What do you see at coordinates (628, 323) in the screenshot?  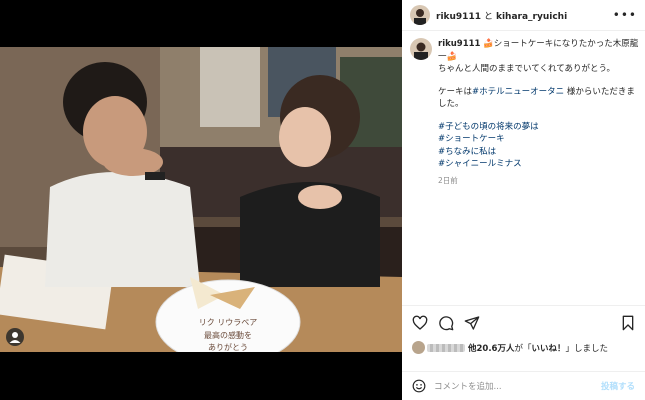 I see `bookmark-icon` at bounding box center [628, 323].